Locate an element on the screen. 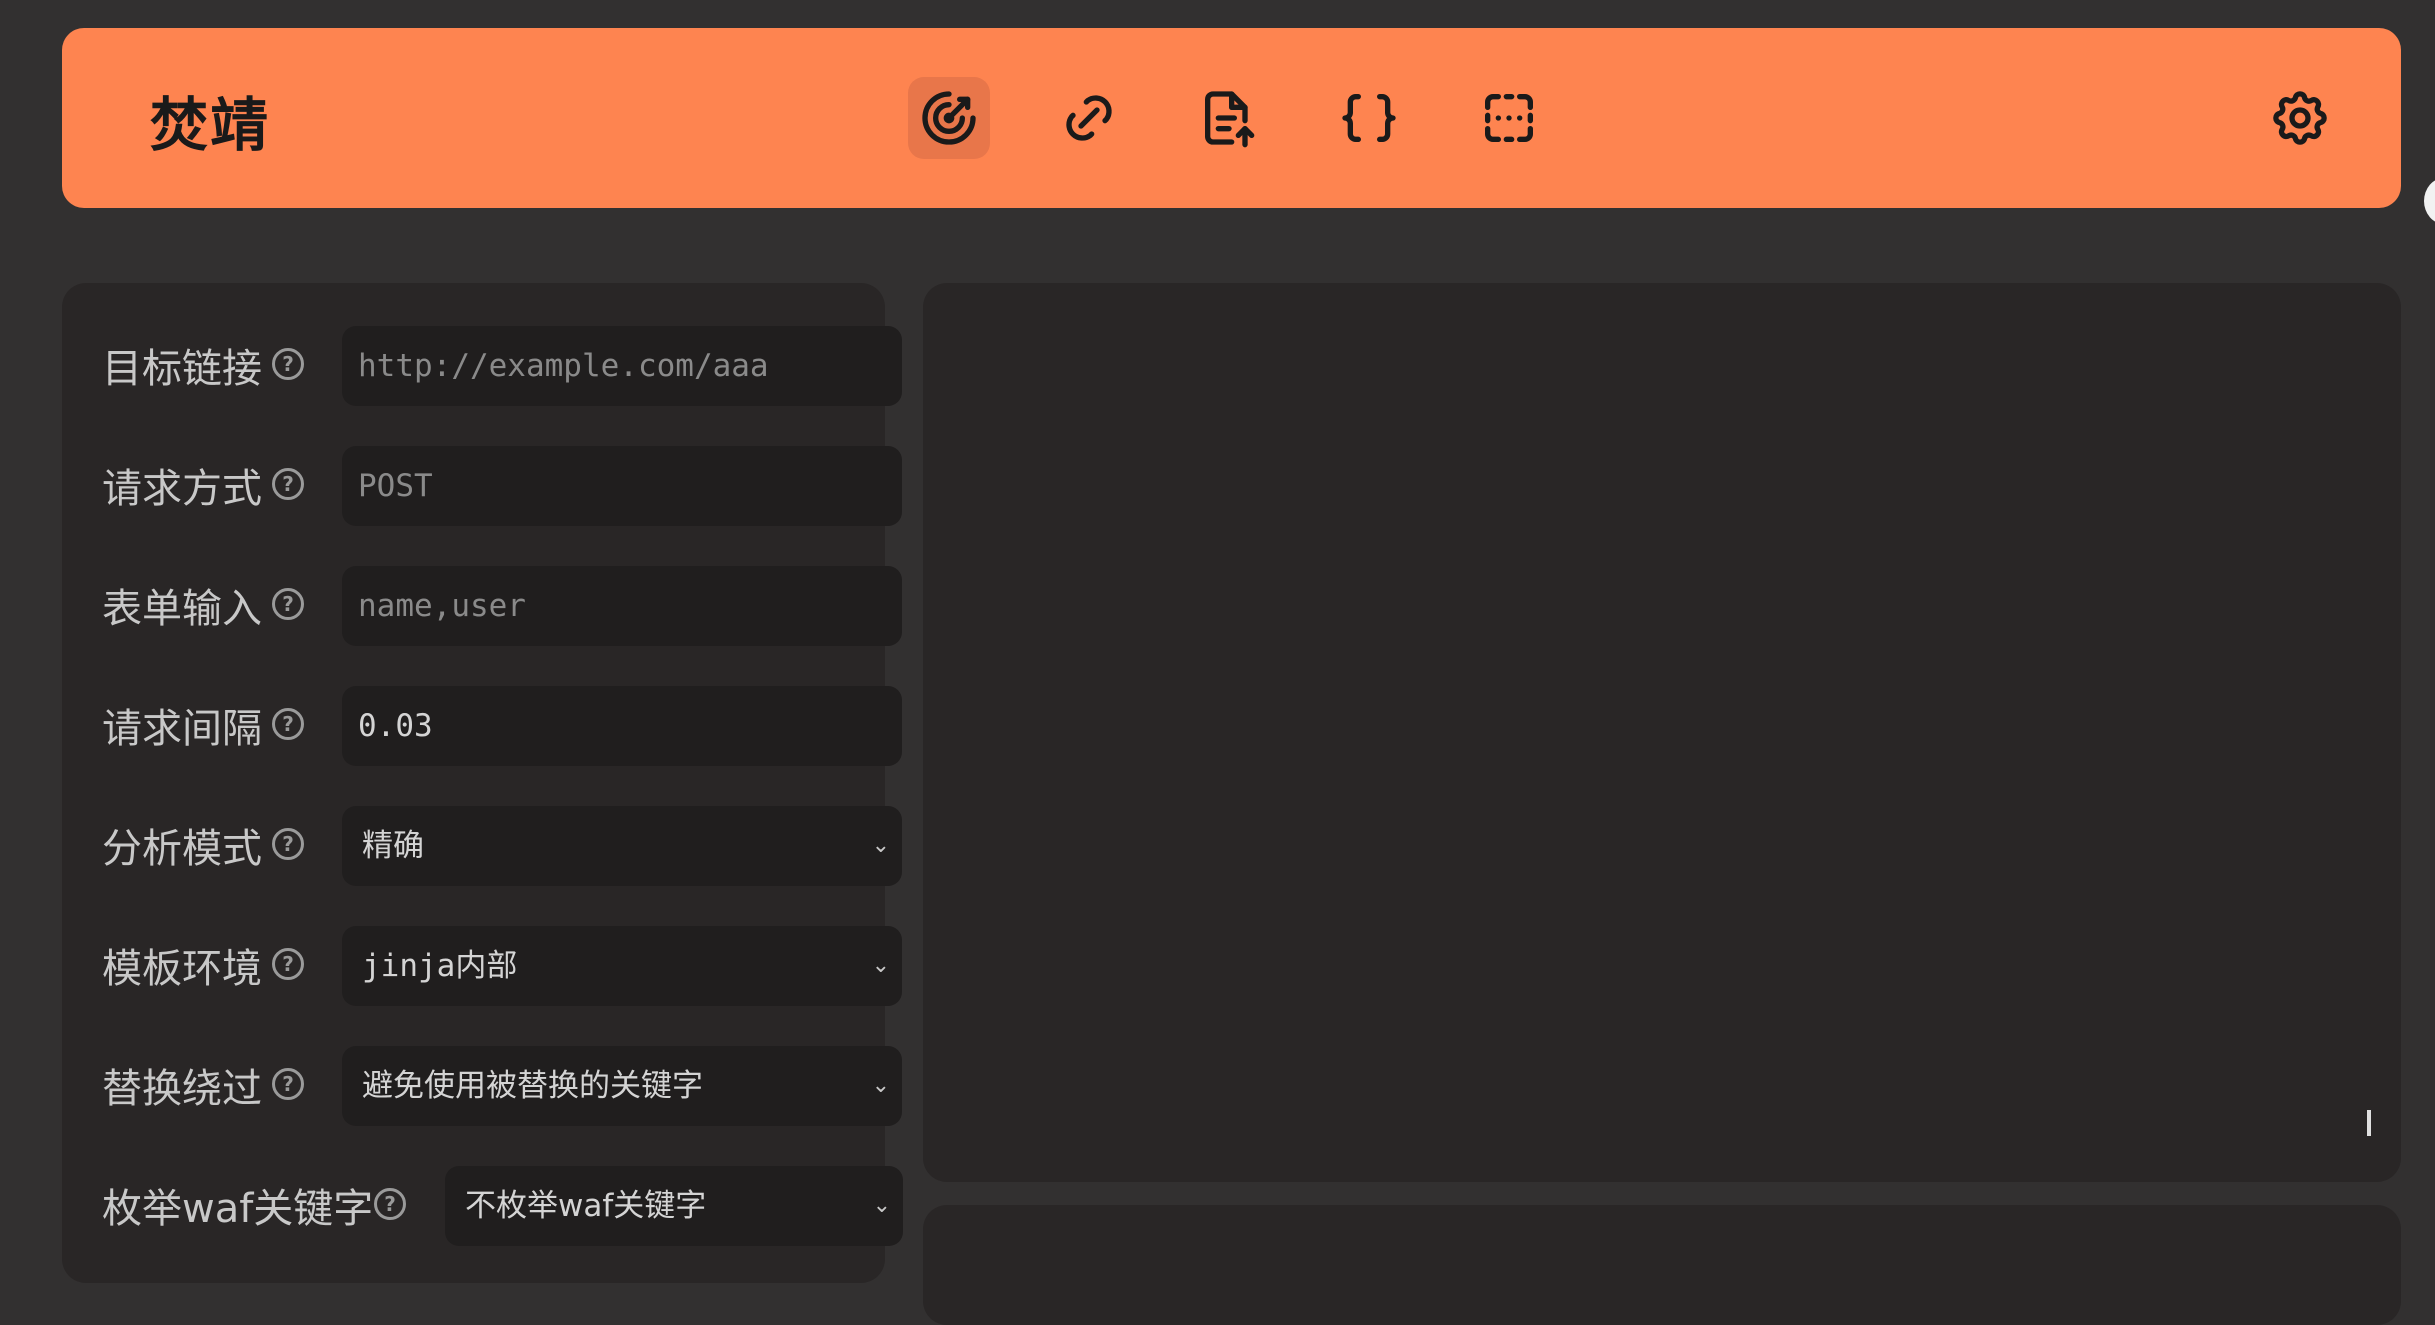  scan-frame-icon is located at coordinates (1509, 118).